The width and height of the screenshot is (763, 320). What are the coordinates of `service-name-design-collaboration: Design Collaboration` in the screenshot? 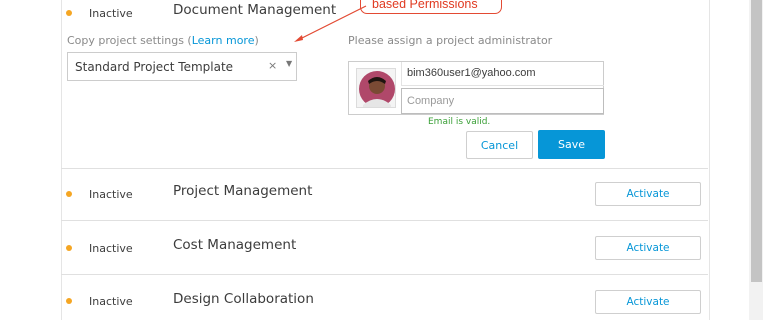 It's located at (243, 299).